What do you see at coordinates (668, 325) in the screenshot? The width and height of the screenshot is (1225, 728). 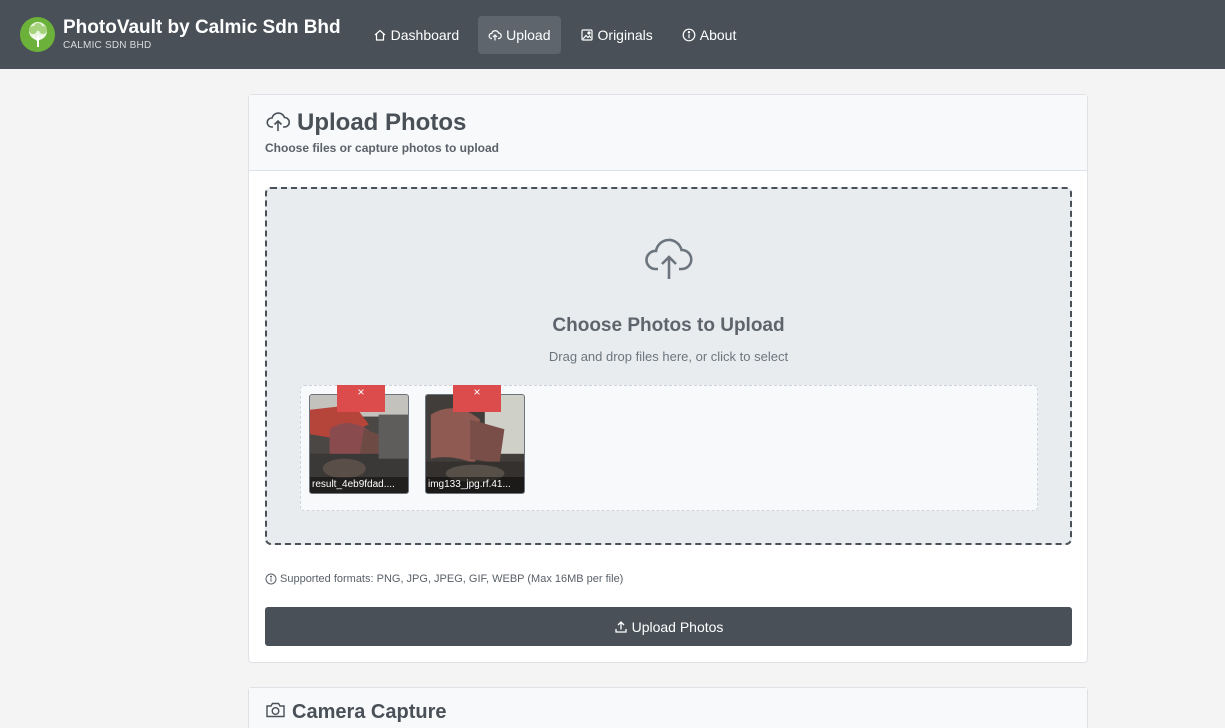 I see `dropzone-title: Choose Photos to Upload` at bounding box center [668, 325].